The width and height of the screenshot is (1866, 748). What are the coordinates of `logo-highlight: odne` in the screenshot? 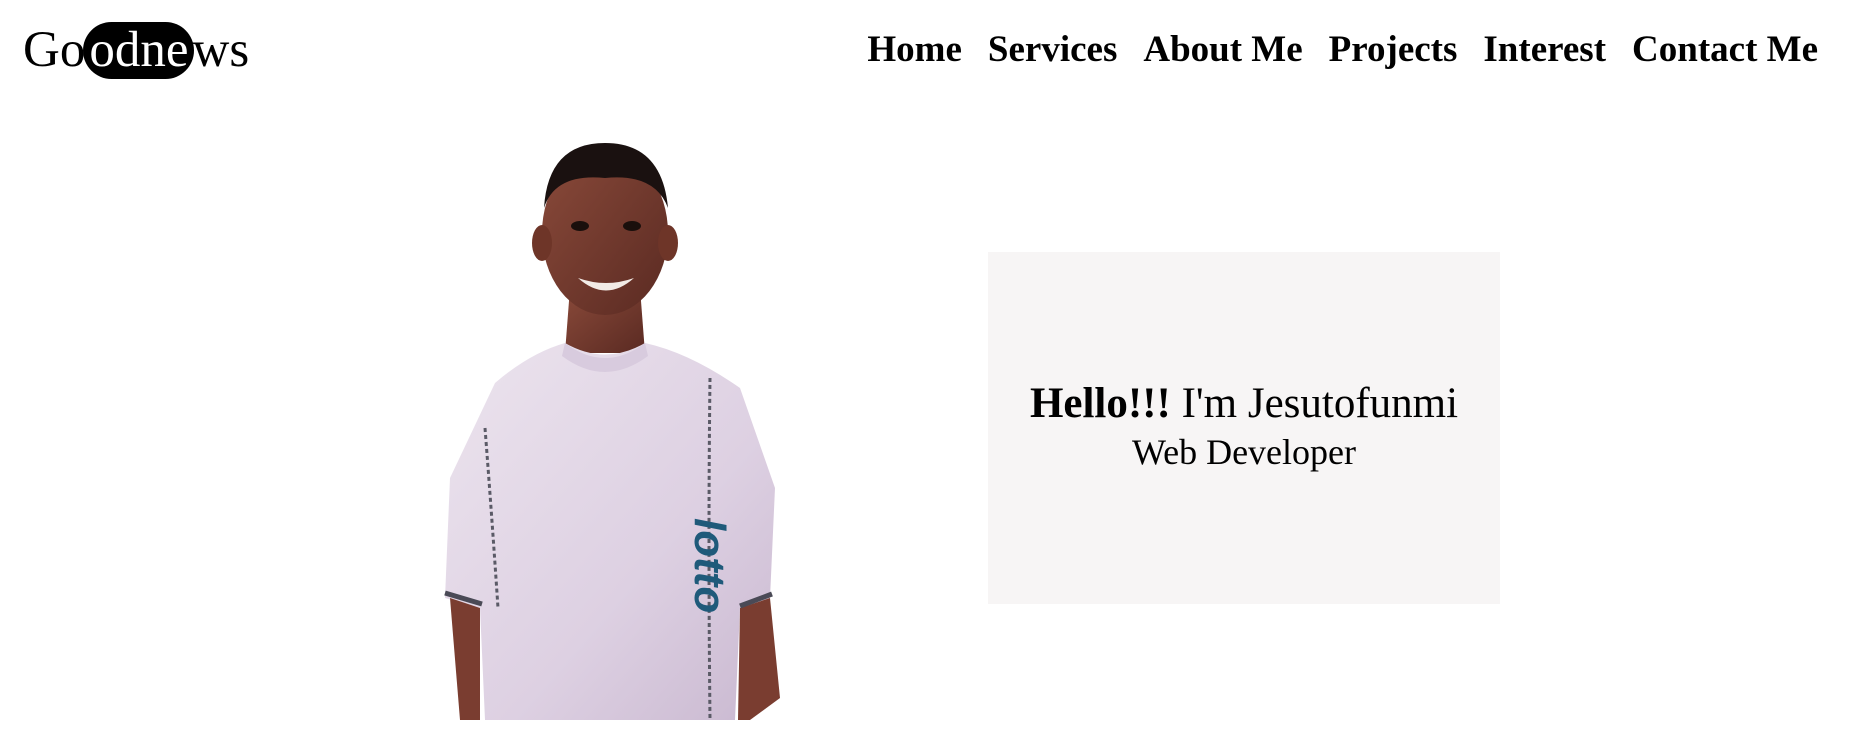 It's located at (139, 50).